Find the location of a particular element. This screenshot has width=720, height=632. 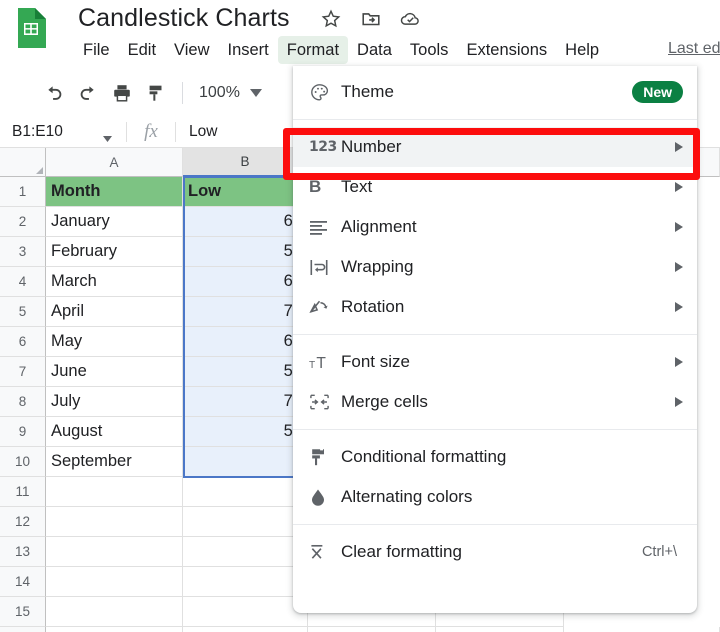

cell-e16 is located at coordinates (642, 629).